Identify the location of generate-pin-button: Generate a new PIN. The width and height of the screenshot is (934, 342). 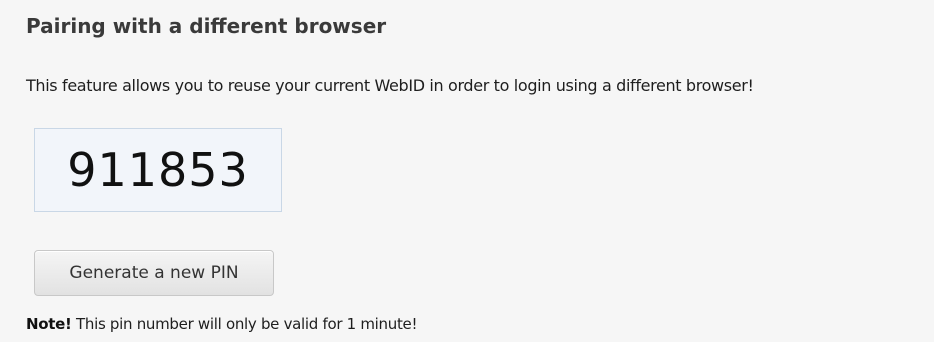
(154, 273).